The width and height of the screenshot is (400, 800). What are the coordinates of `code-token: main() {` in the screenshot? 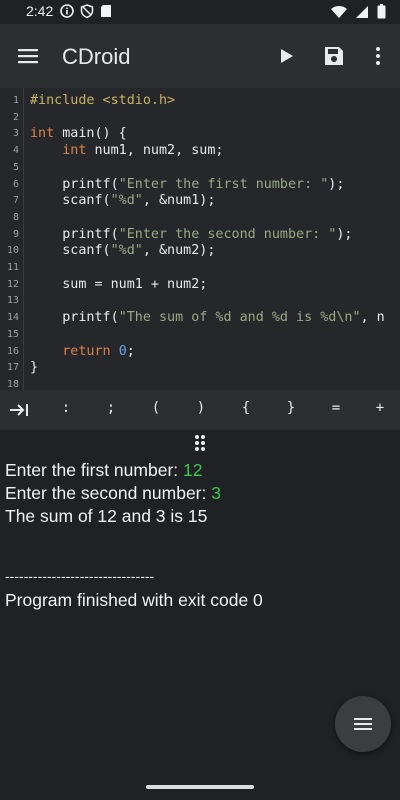 It's located at (90, 134).